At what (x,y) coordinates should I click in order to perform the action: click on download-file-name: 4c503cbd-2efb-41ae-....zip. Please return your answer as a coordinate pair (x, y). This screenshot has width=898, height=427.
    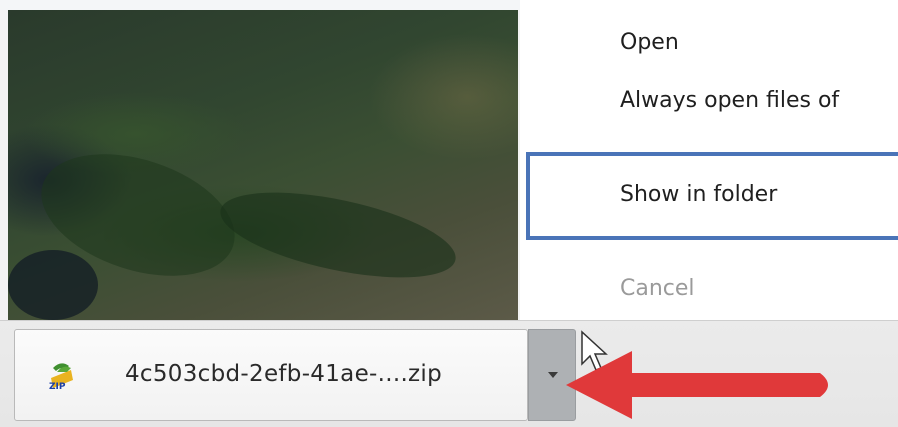
    Looking at the image, I should click on (284, 374).